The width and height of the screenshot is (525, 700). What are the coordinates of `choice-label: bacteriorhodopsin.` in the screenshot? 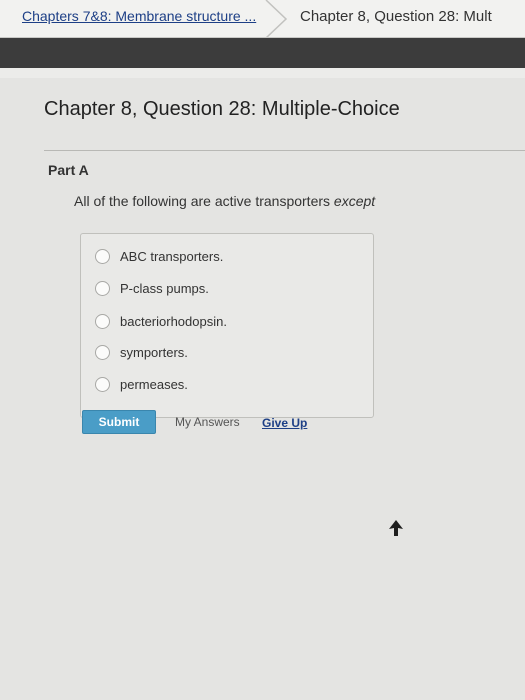 It's located at (173, 321).